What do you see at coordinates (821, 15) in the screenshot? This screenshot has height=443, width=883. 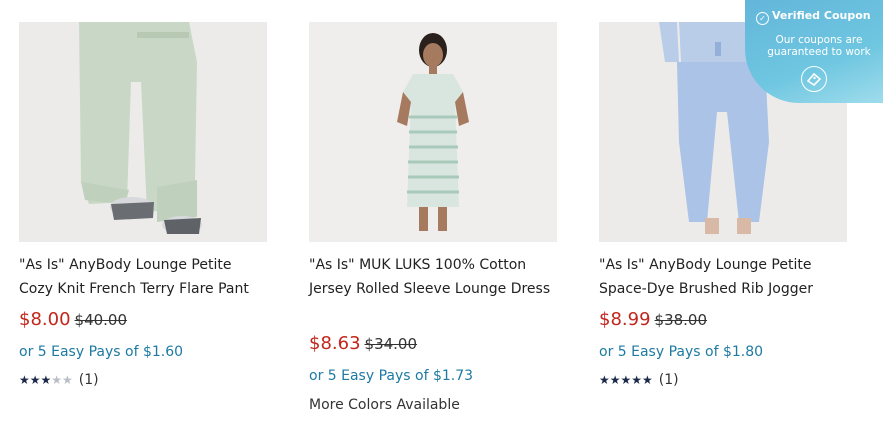 I see `coupon-title: Verified Coupon` at bounding box center [821, 15].